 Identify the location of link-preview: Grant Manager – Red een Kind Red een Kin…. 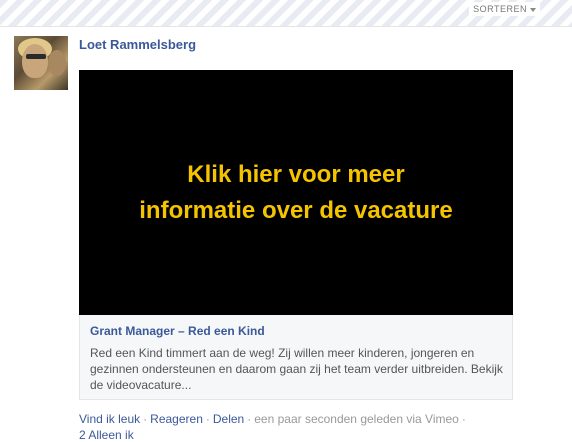
(296, 357).